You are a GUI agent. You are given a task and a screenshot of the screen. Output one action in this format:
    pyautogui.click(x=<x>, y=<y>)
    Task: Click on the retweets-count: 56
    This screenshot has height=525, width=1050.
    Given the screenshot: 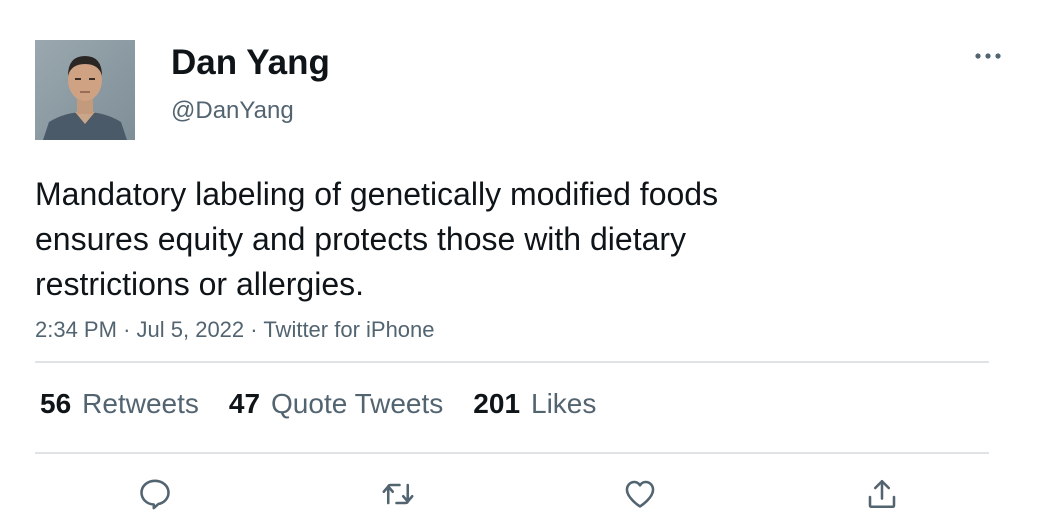 What is the action you would take?
    pyautogui.click(x=56, y=403)
    